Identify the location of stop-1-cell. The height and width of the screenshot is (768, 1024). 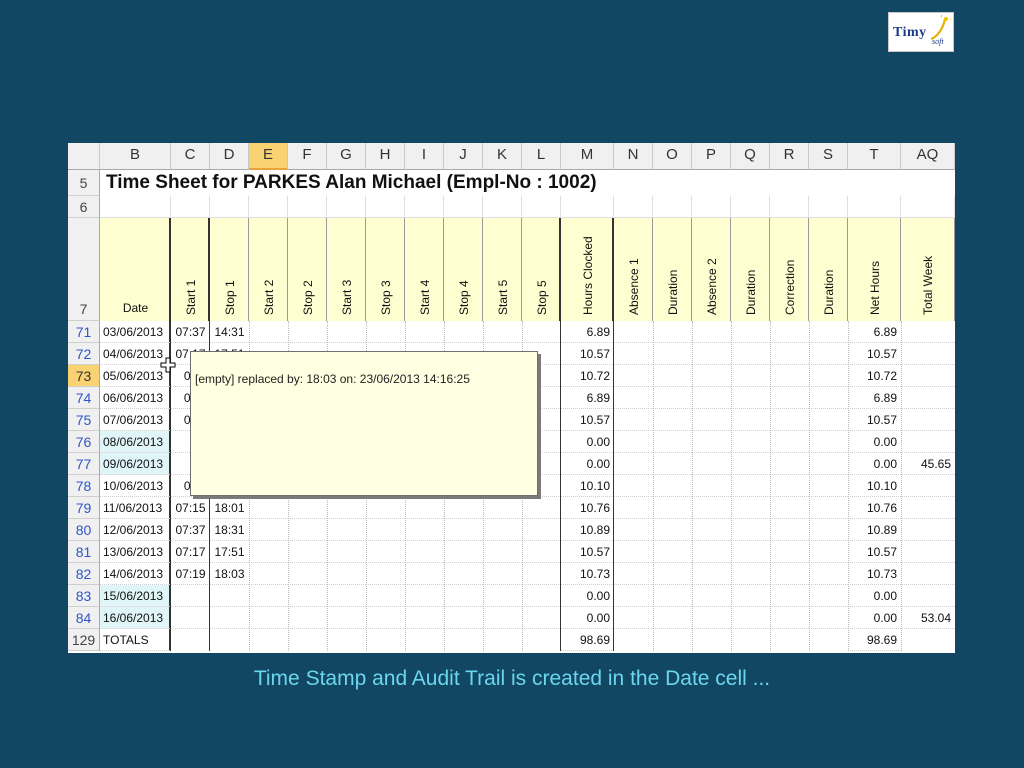
(229, 596).